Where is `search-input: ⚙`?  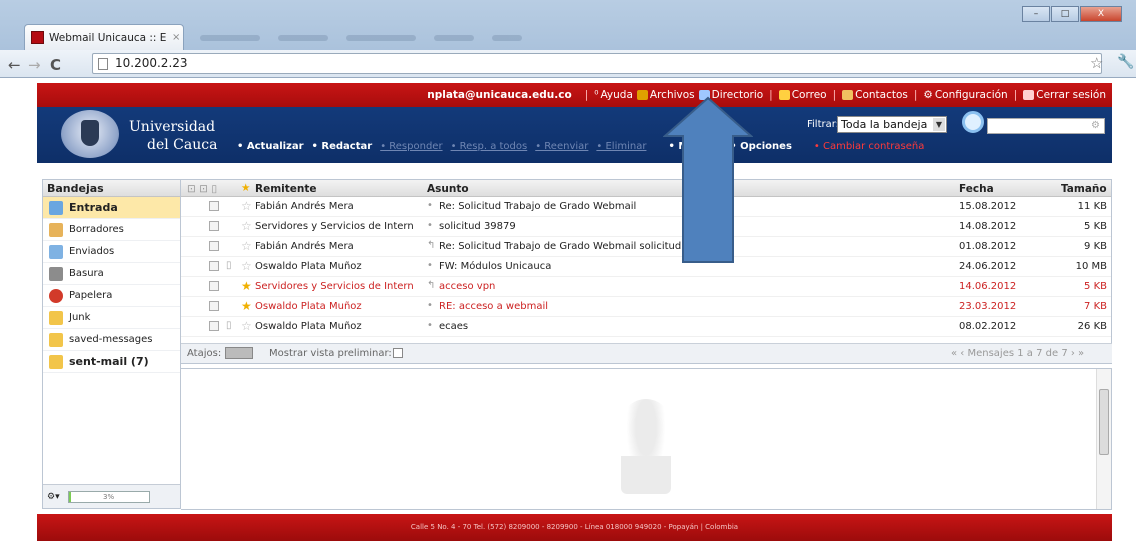 search-input: ⚙ is located at coordinates (1046, 126).